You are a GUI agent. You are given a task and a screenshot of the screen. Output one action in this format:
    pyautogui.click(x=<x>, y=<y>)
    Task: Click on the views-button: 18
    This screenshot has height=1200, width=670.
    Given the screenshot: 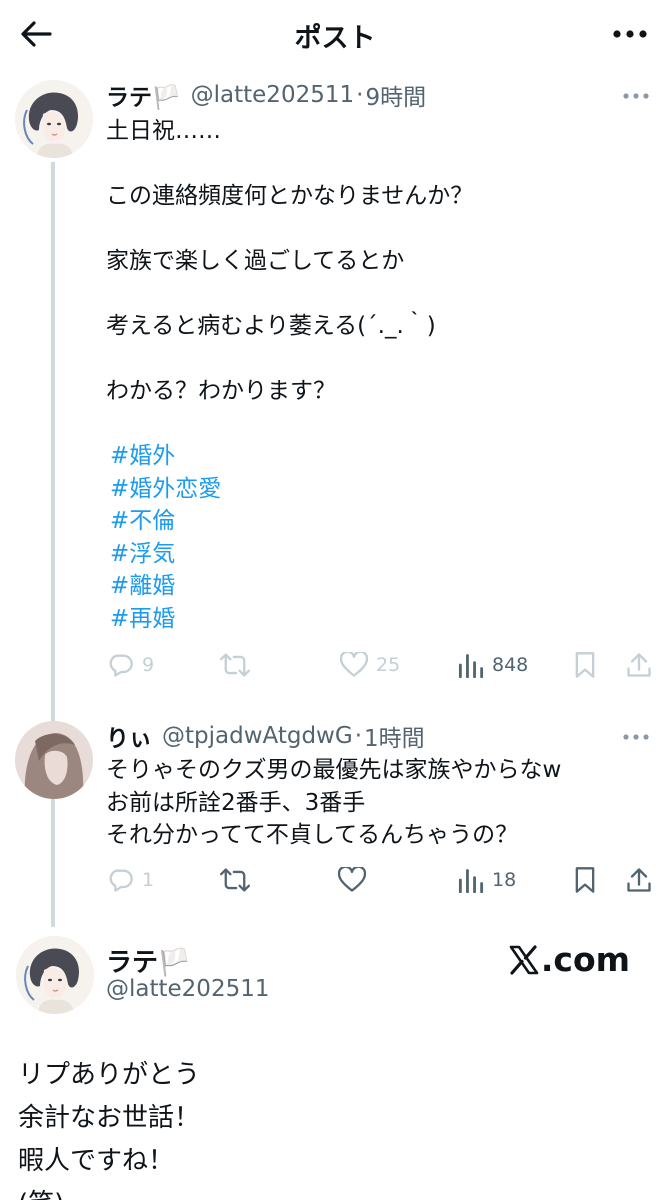 What is the action you would take?
    pyautogui.click(x=487, y=880)
    